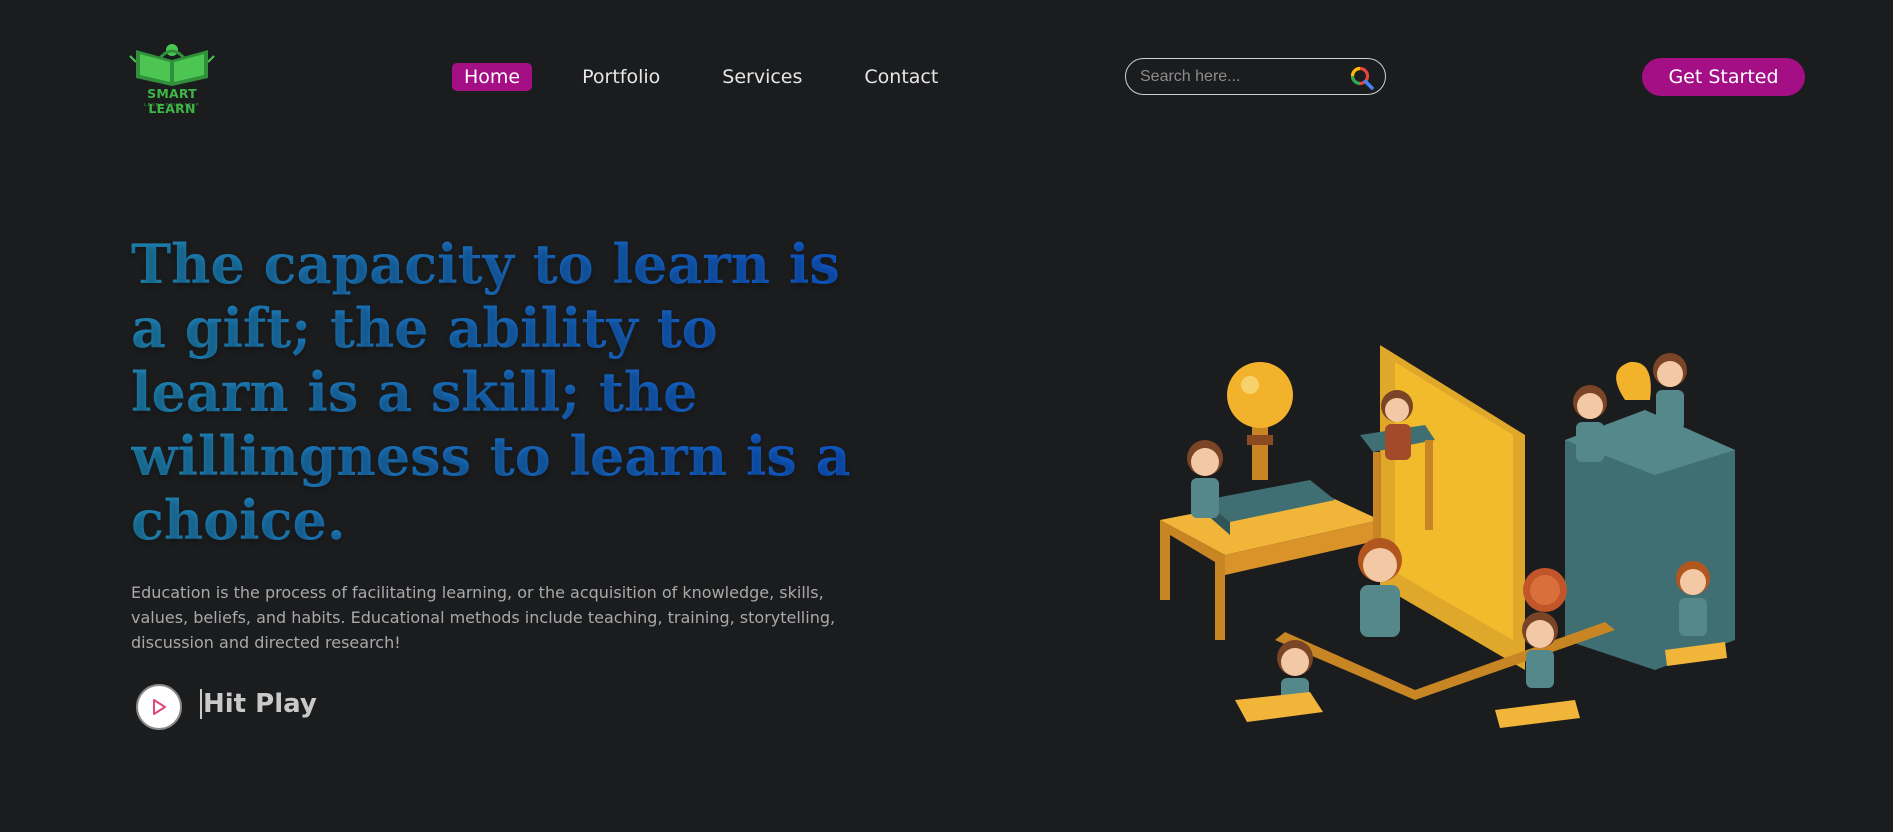 The height and width of the screenshot is (832, 1893). Describe the element at coordinates (621, 77) in the screenshot. I see `nav-item-portfolio: Portfolio` at that location.